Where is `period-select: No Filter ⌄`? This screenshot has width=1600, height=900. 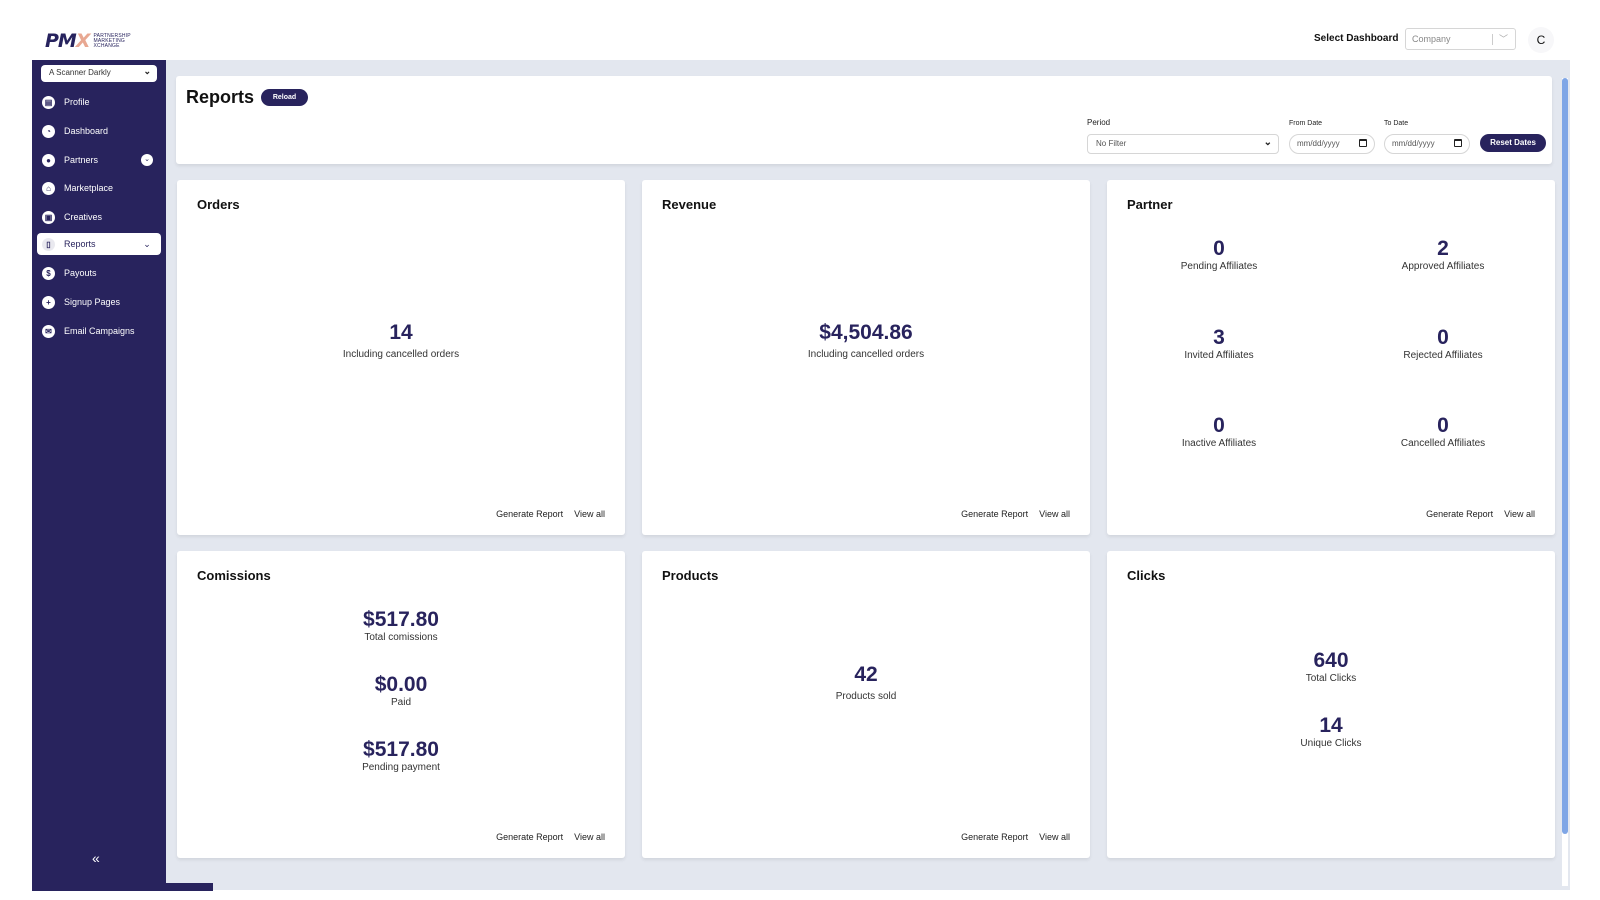 period-select: No Filter ⌄ is located at coordinates (1183, 144).